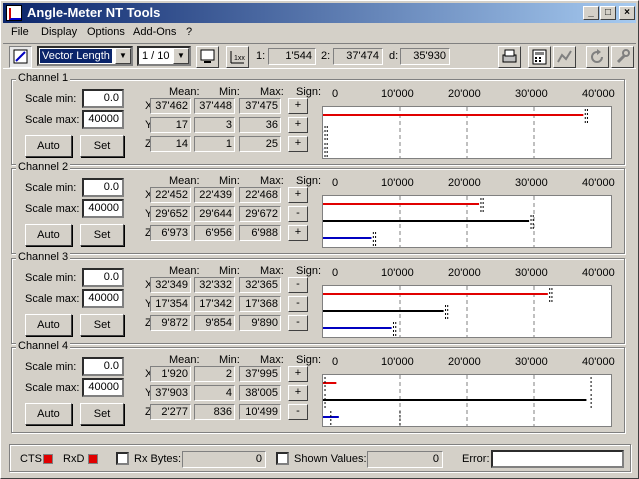 This screenshot has height=479, width=639. Describe the element at coordinates (405, 459) in the screenshot. I see `shown-values-value: 0` at that location.